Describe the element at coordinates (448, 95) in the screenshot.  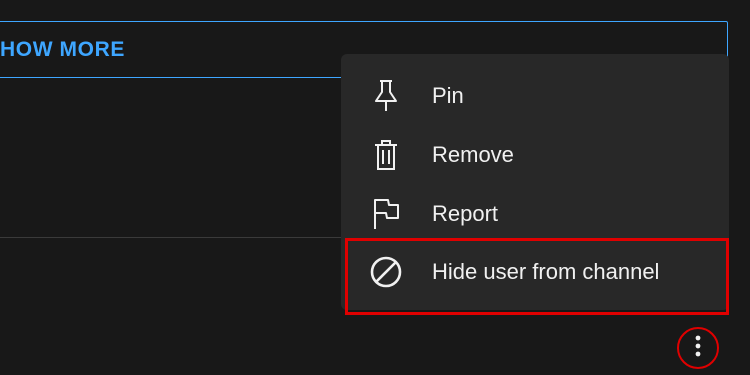
I see `menu-item-label: Pin` at that location.